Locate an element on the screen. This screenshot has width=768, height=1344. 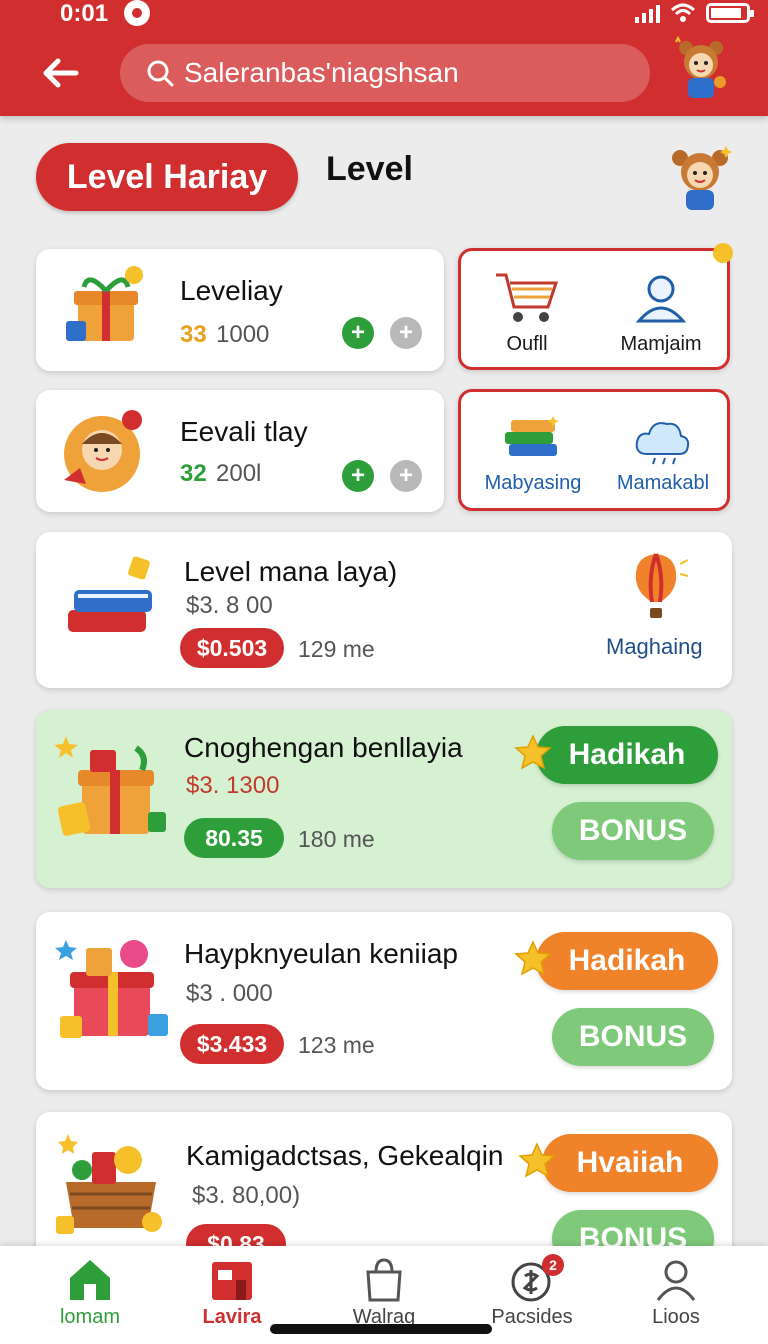
shortcut-label: Oufll is located at coordinates (527, 344).